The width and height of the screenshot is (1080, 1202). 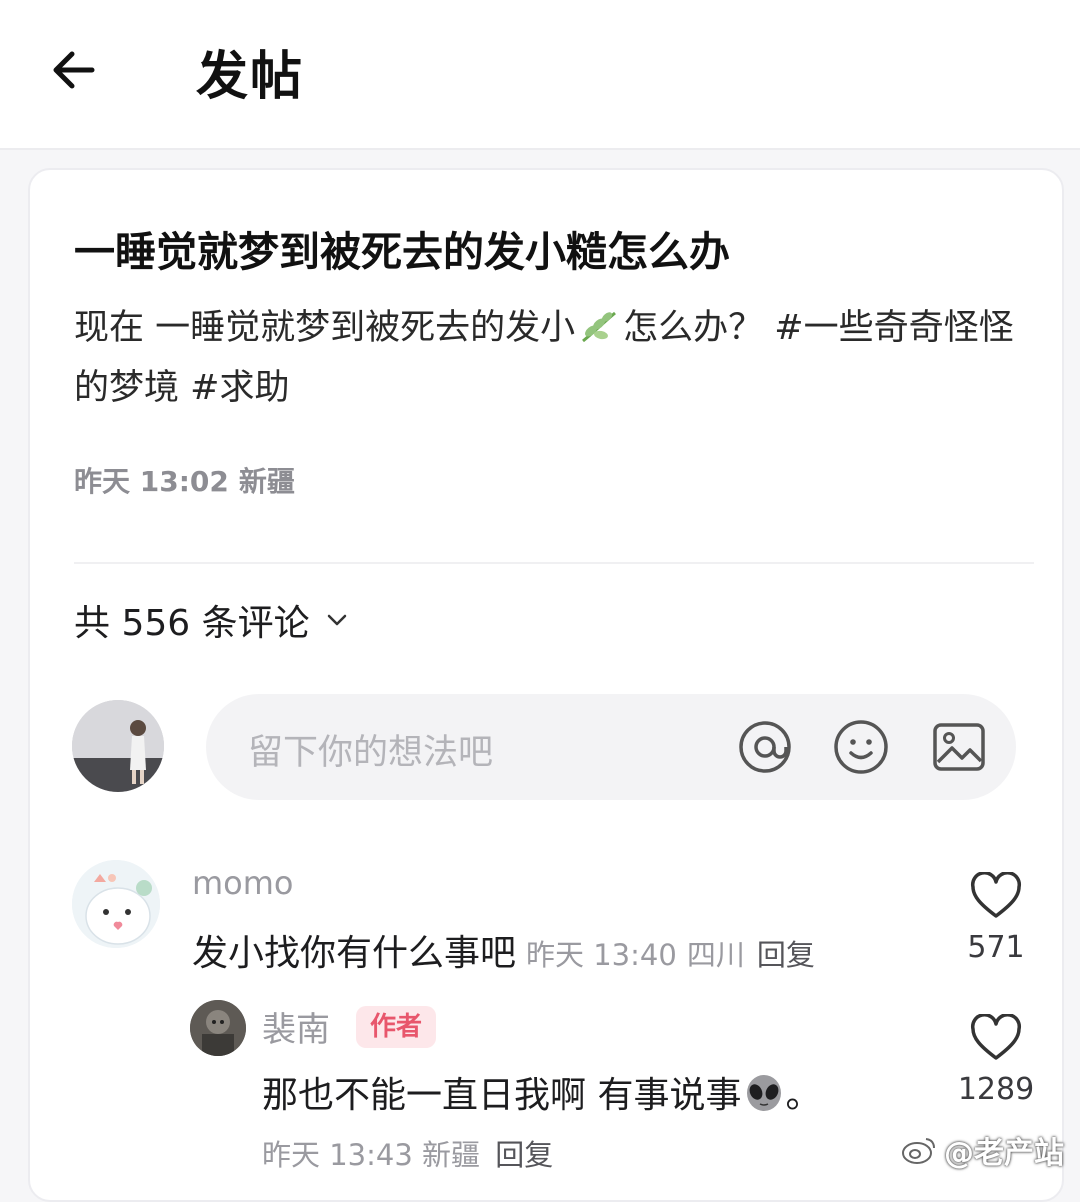 I want to click on post-location: 新疆, so click(x=266, y=481).